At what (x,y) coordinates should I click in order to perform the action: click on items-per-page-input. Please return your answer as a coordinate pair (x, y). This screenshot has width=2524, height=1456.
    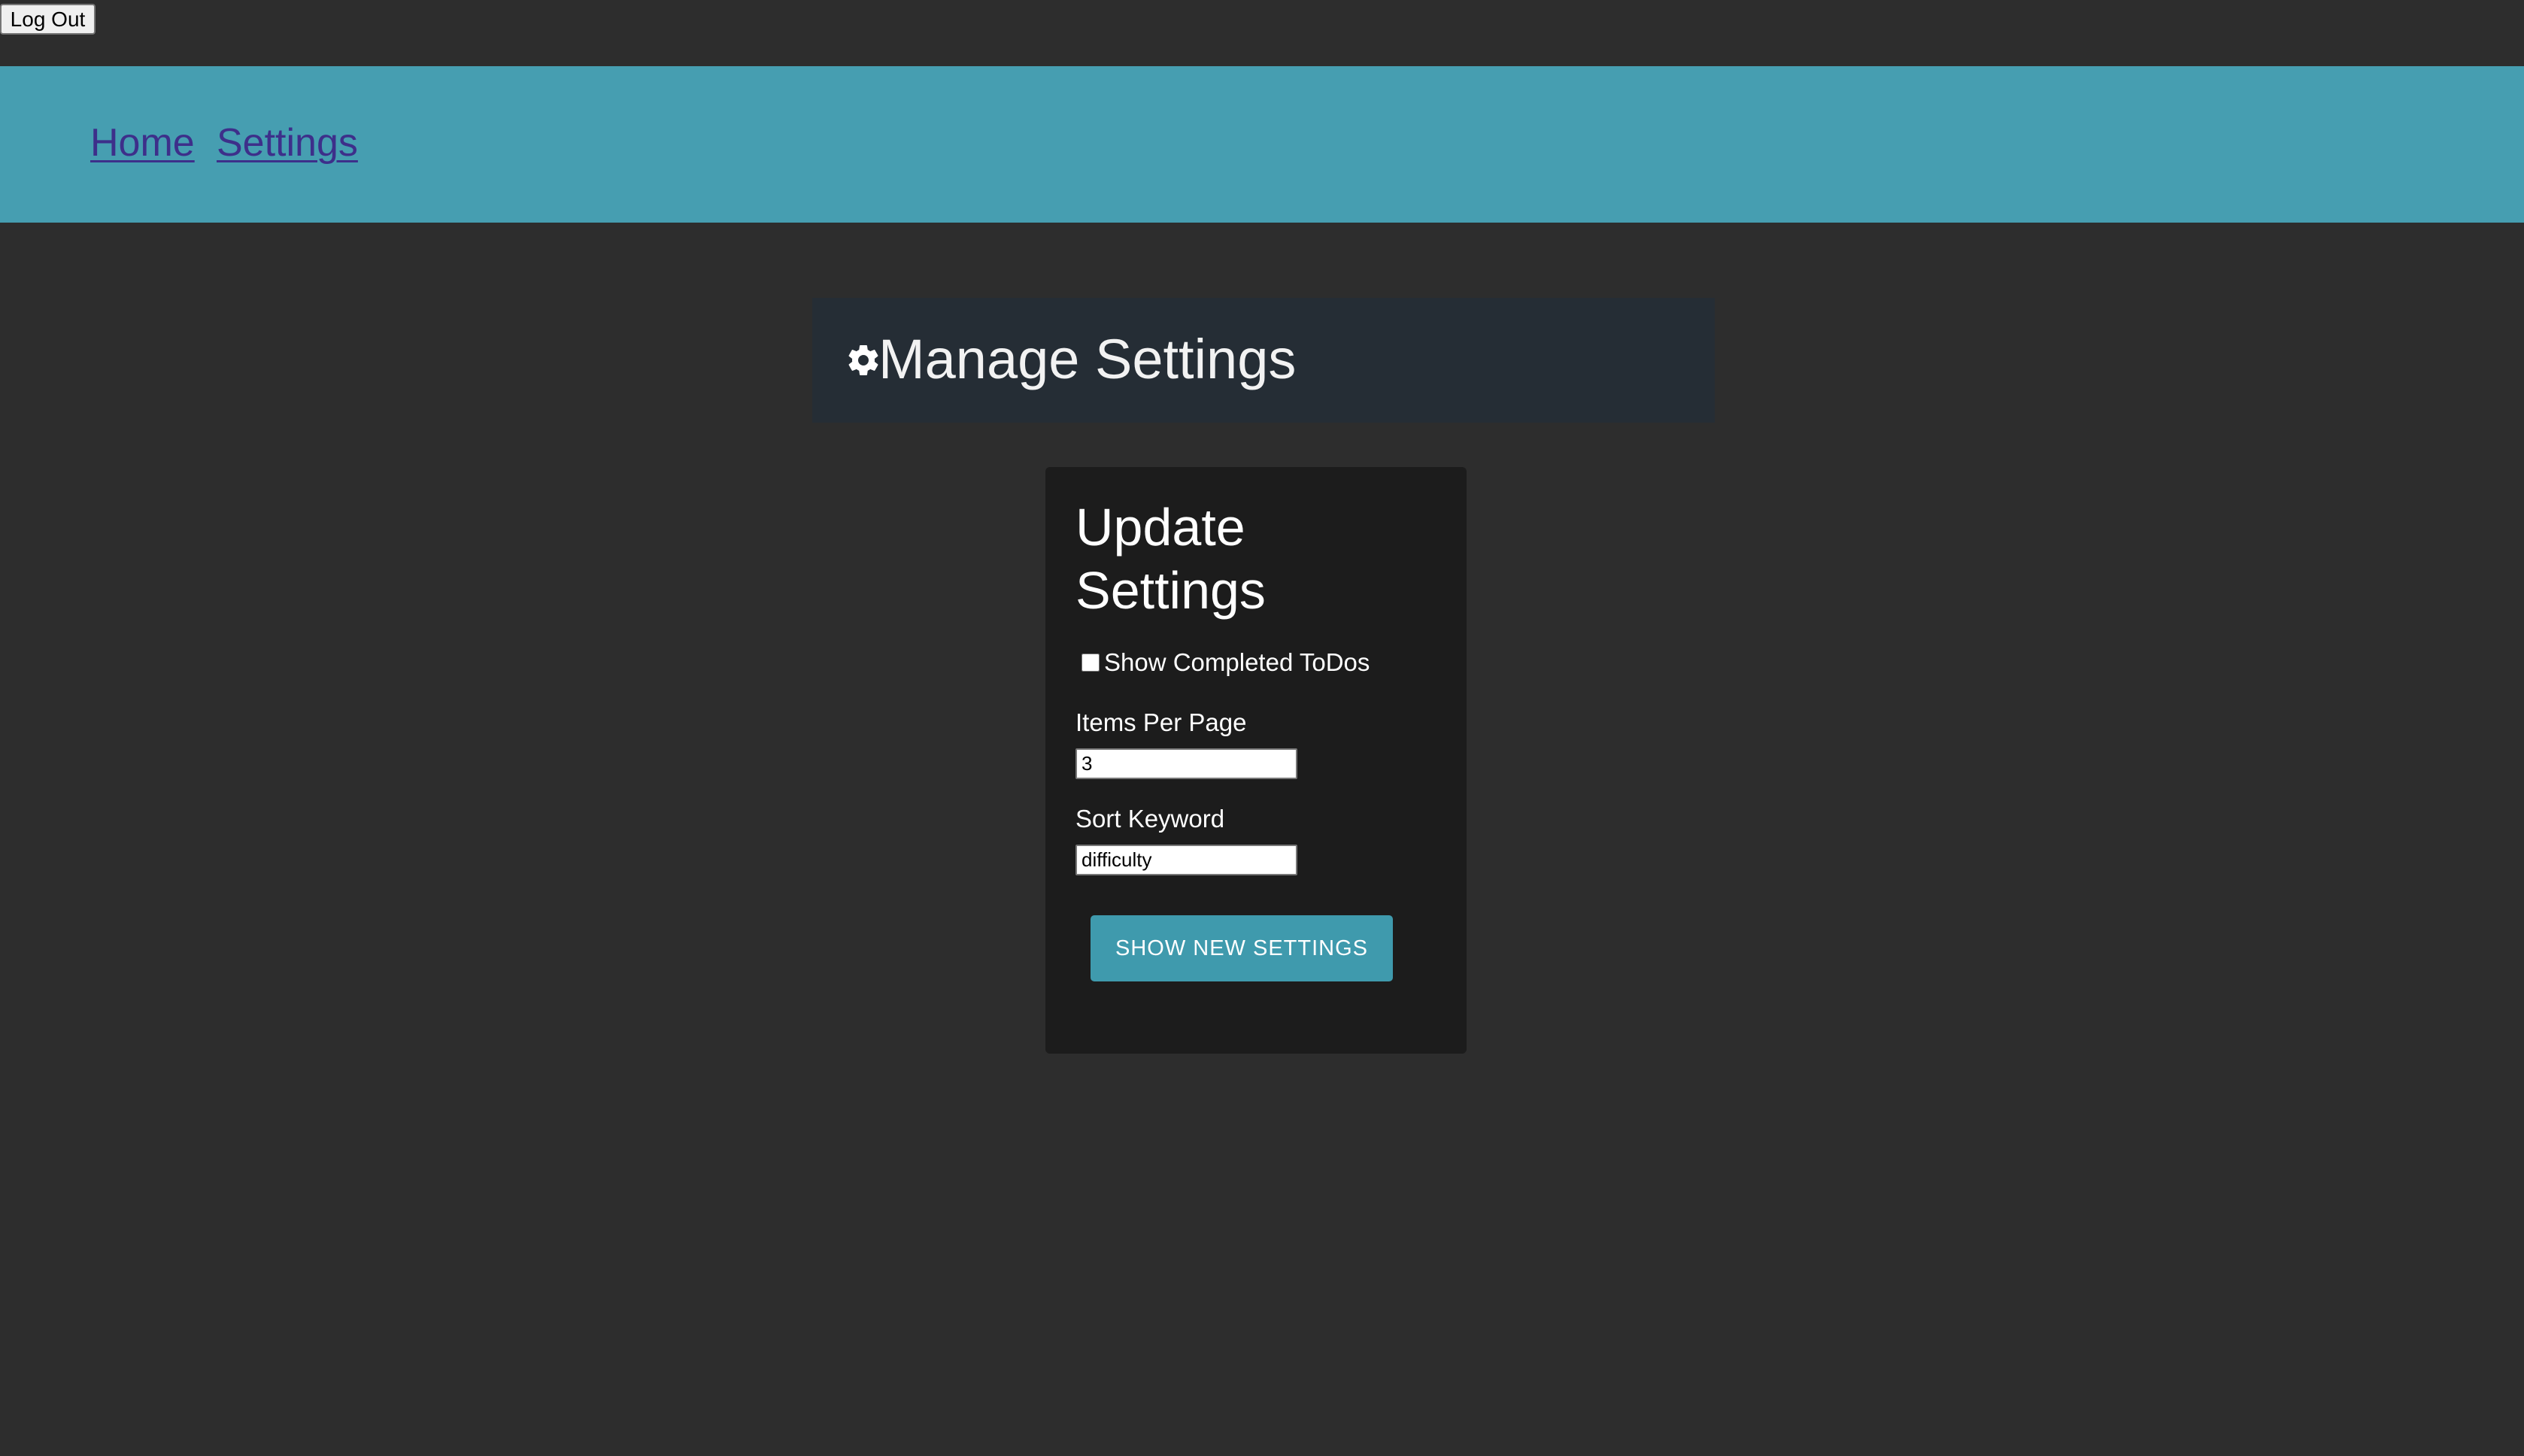
    Looking at the image, I should click on (1186, 763).